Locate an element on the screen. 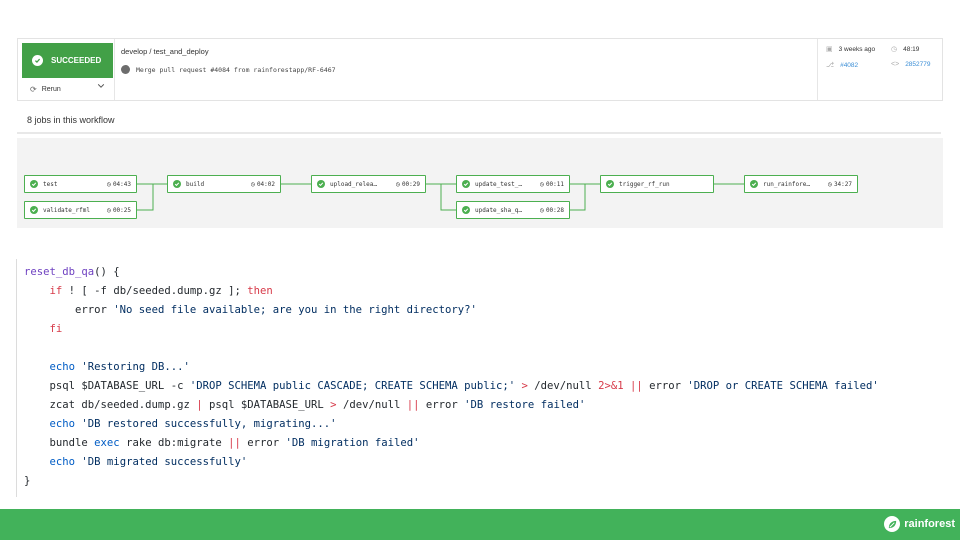 The width and height of the screenshot is (960, 540). job-run-rainforest: run_rainfore… ◷ 34:27 is located at coordinates (801, 184).